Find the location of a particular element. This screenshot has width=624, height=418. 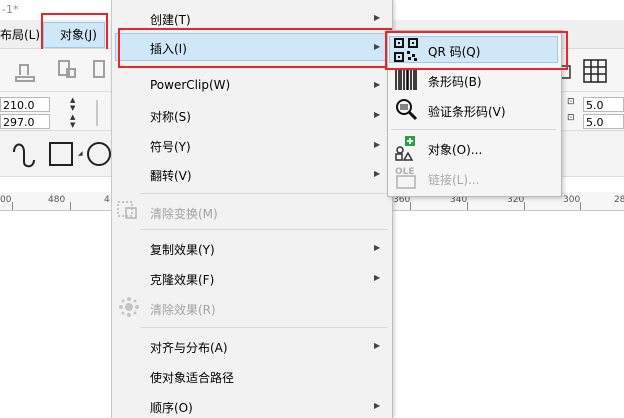

validate-barcode-icon is located at coordinates (407, 110).